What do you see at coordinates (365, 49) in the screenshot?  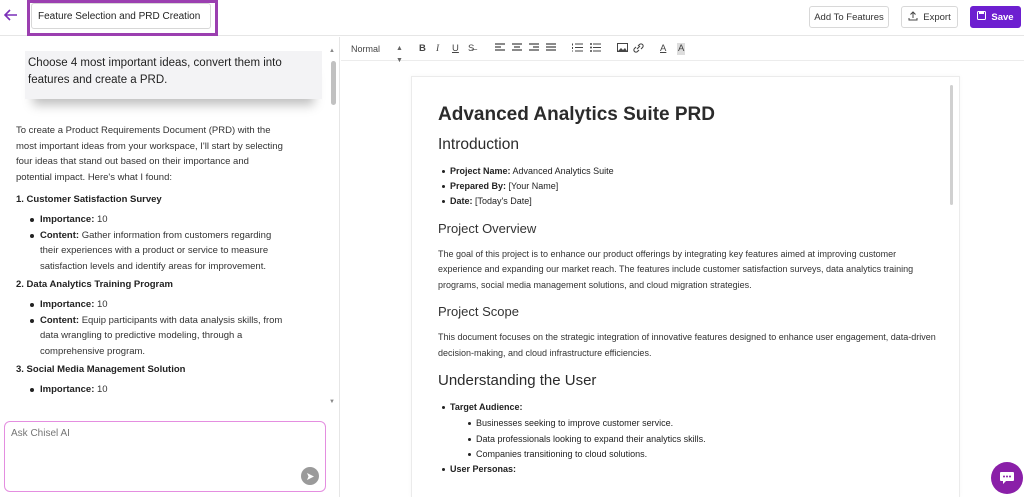 I see `text-style-select: Normal` at bounding box center [365, 49].